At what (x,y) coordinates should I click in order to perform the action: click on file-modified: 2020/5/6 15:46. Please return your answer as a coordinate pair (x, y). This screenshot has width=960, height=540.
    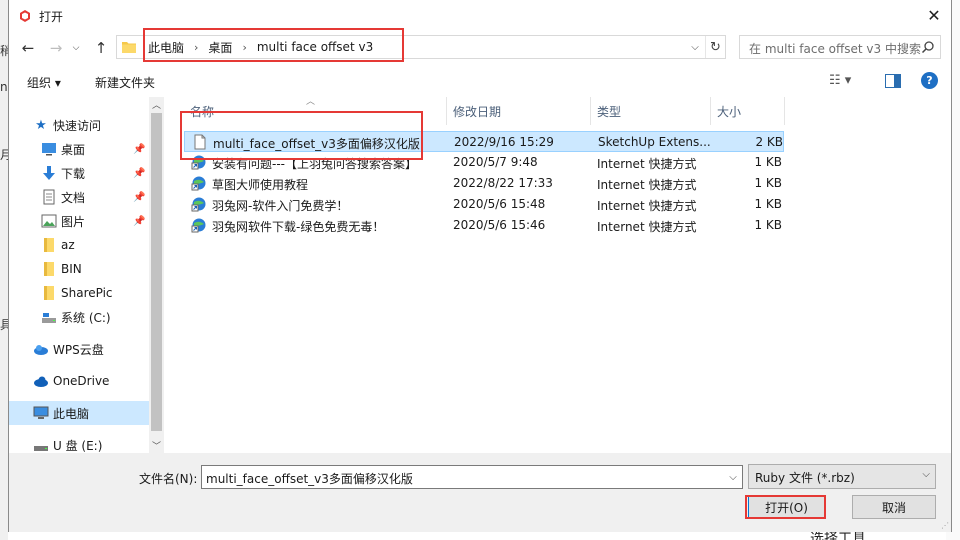
    Looking at the image, I should click on (499, 225).